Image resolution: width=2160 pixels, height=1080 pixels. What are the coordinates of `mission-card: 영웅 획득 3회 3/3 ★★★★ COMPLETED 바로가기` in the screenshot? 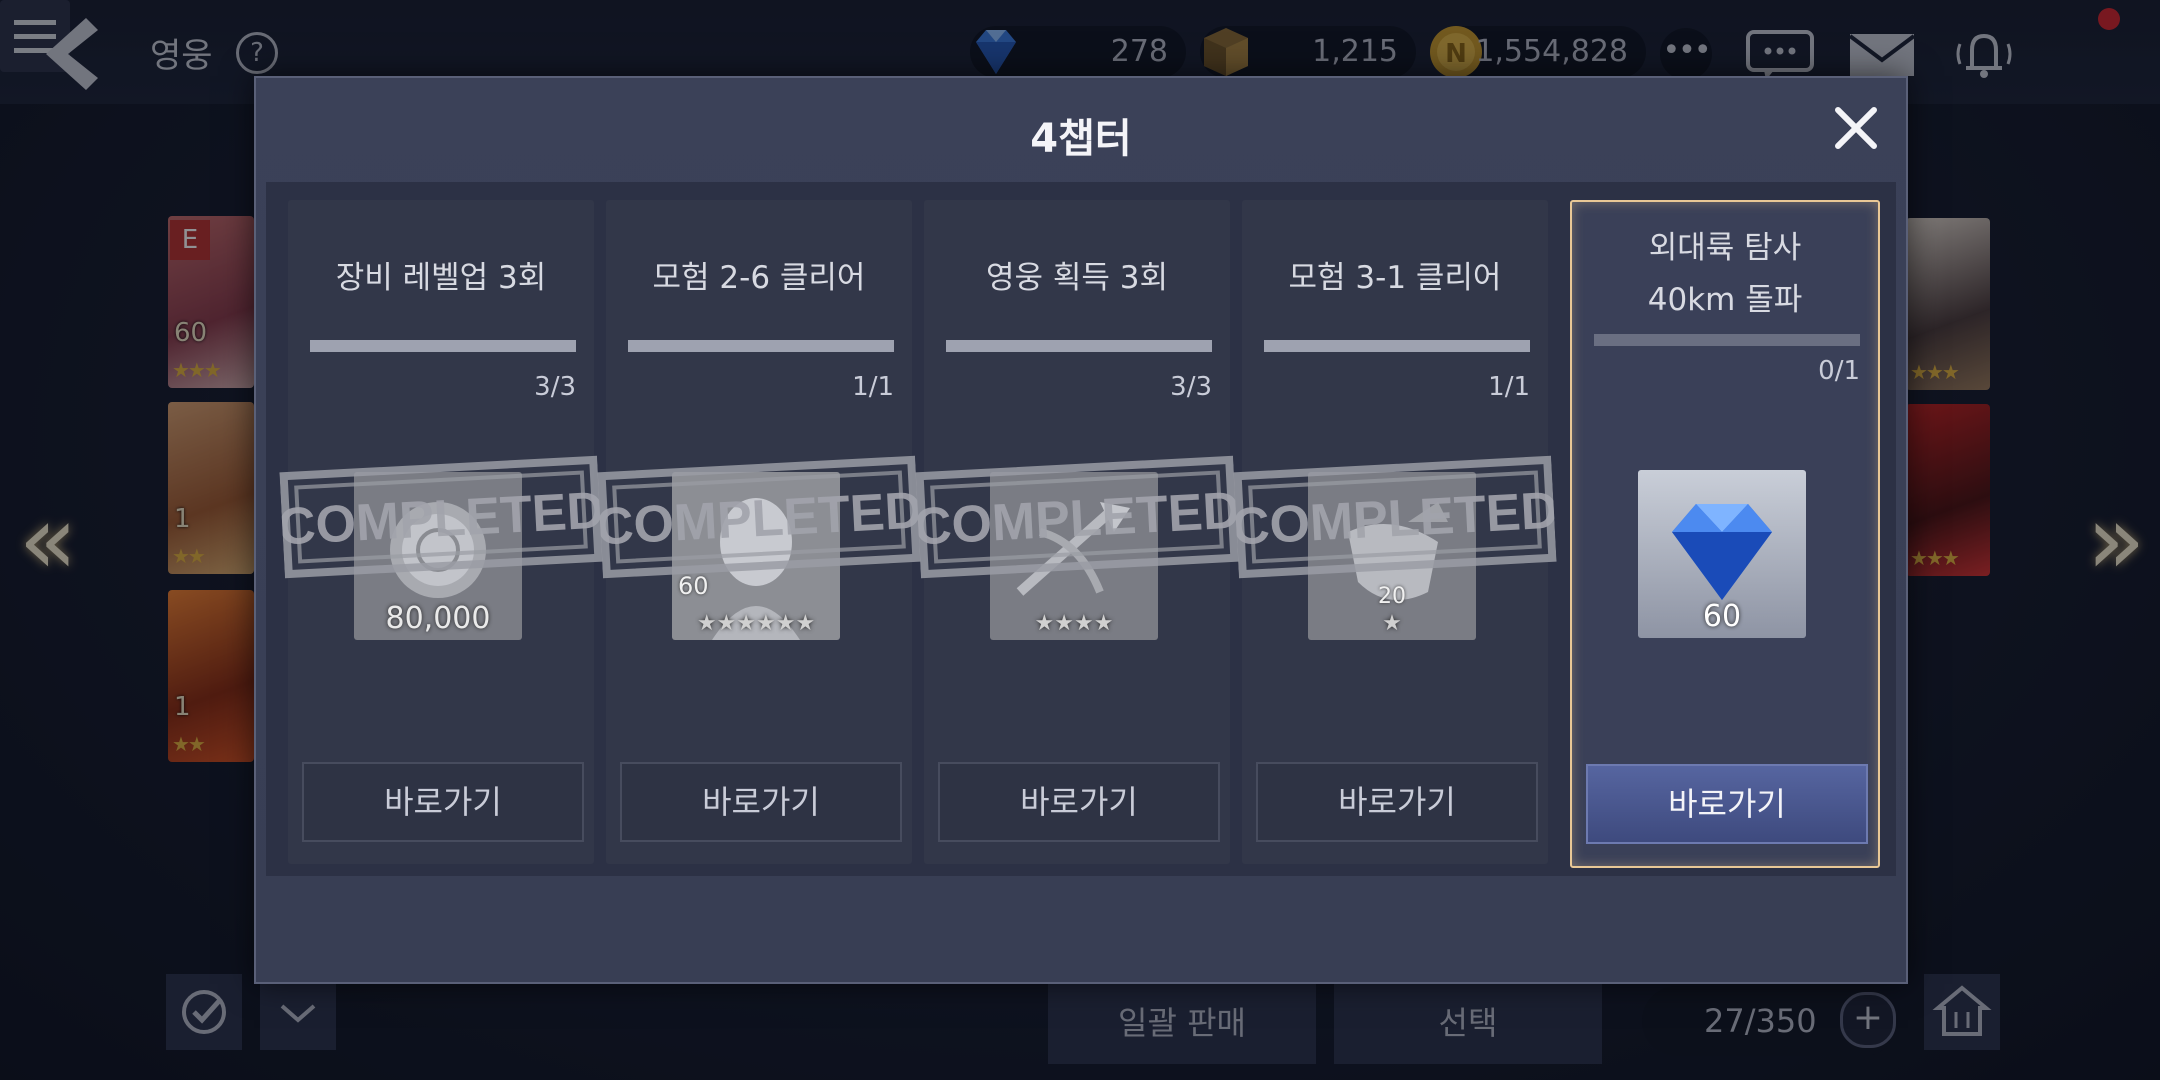 It's located at (1077, 532).